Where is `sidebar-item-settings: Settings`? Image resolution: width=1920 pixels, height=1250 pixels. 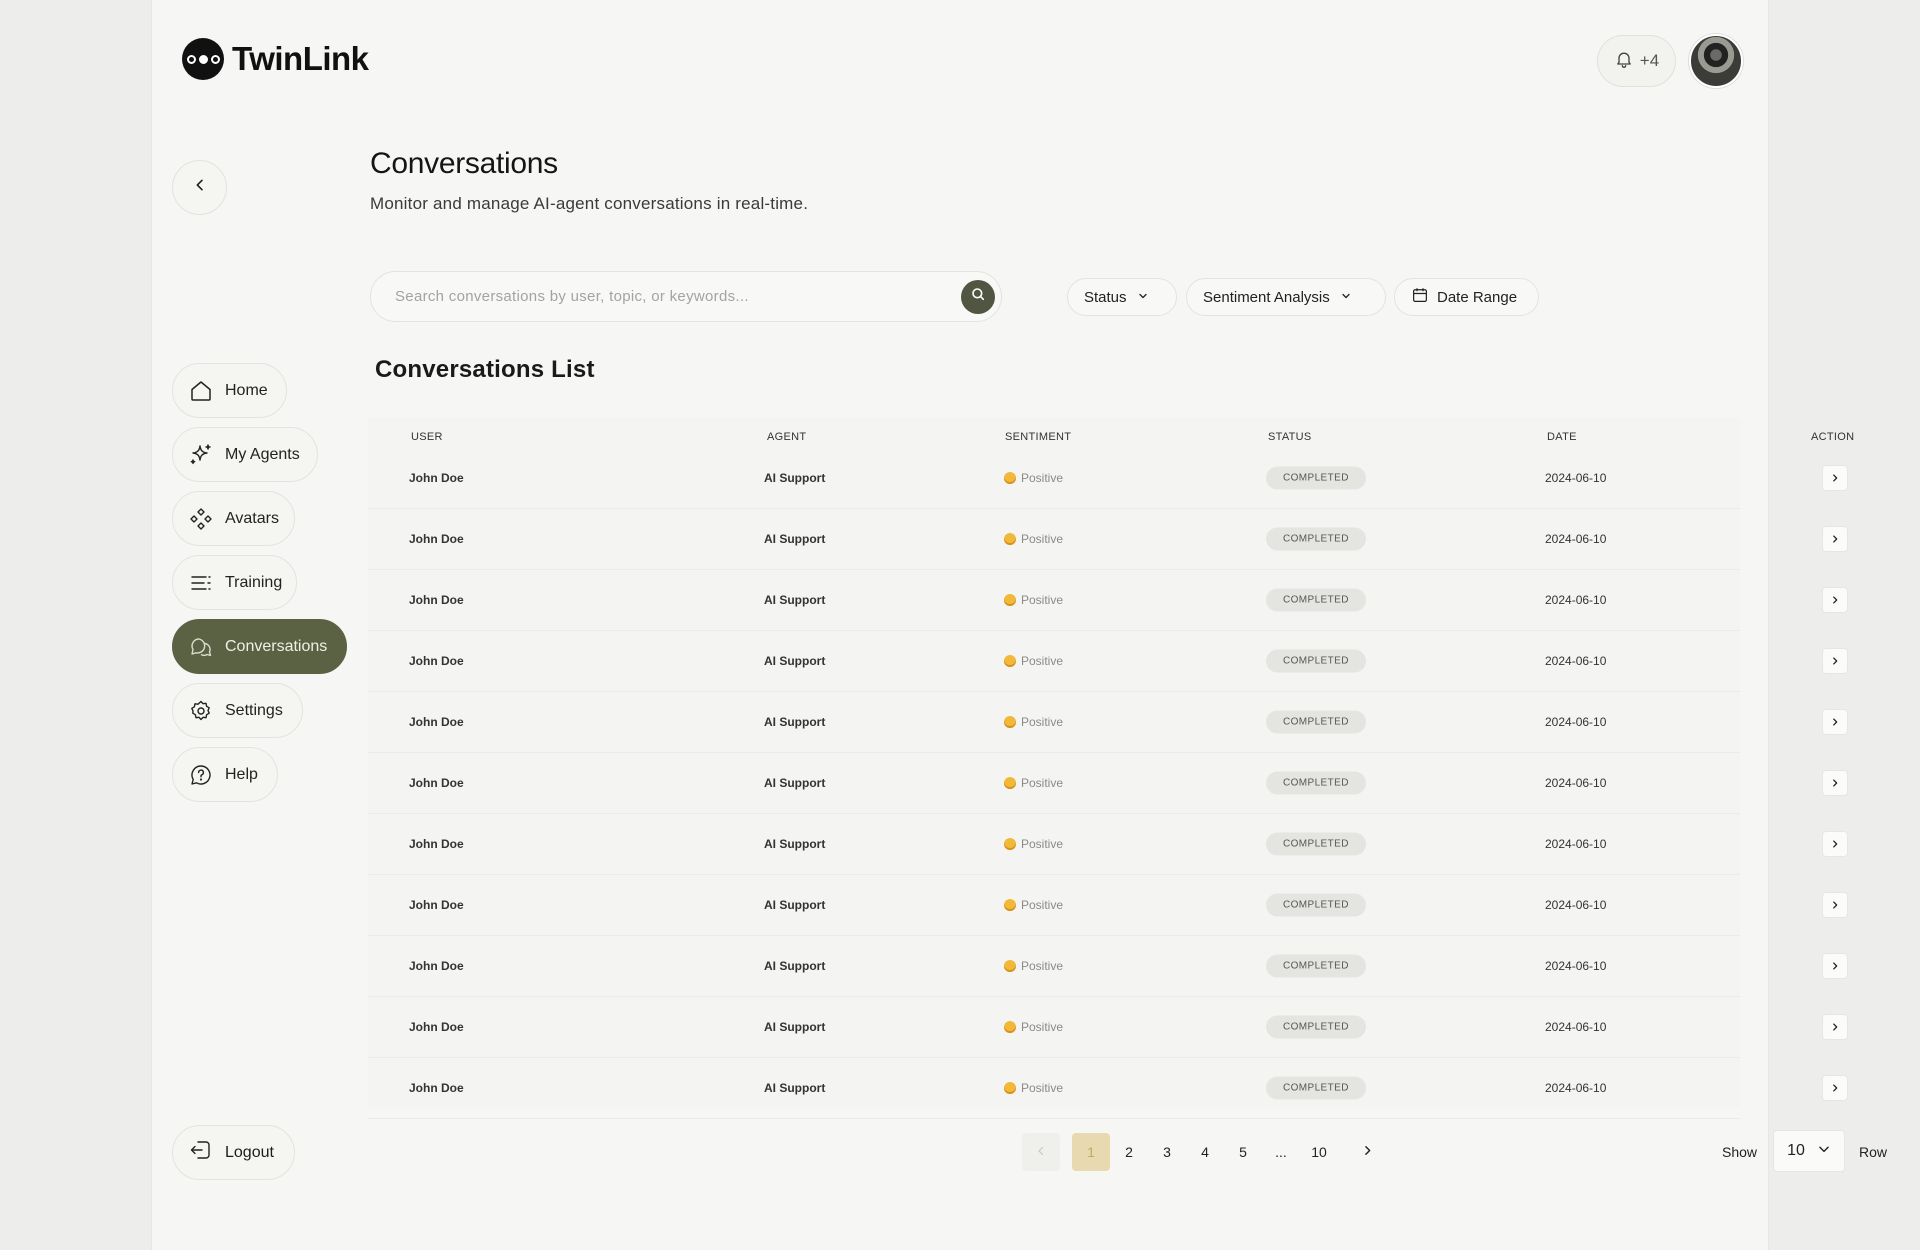
sidebar-item-settings: Settings is located at coordinates (237, 710).